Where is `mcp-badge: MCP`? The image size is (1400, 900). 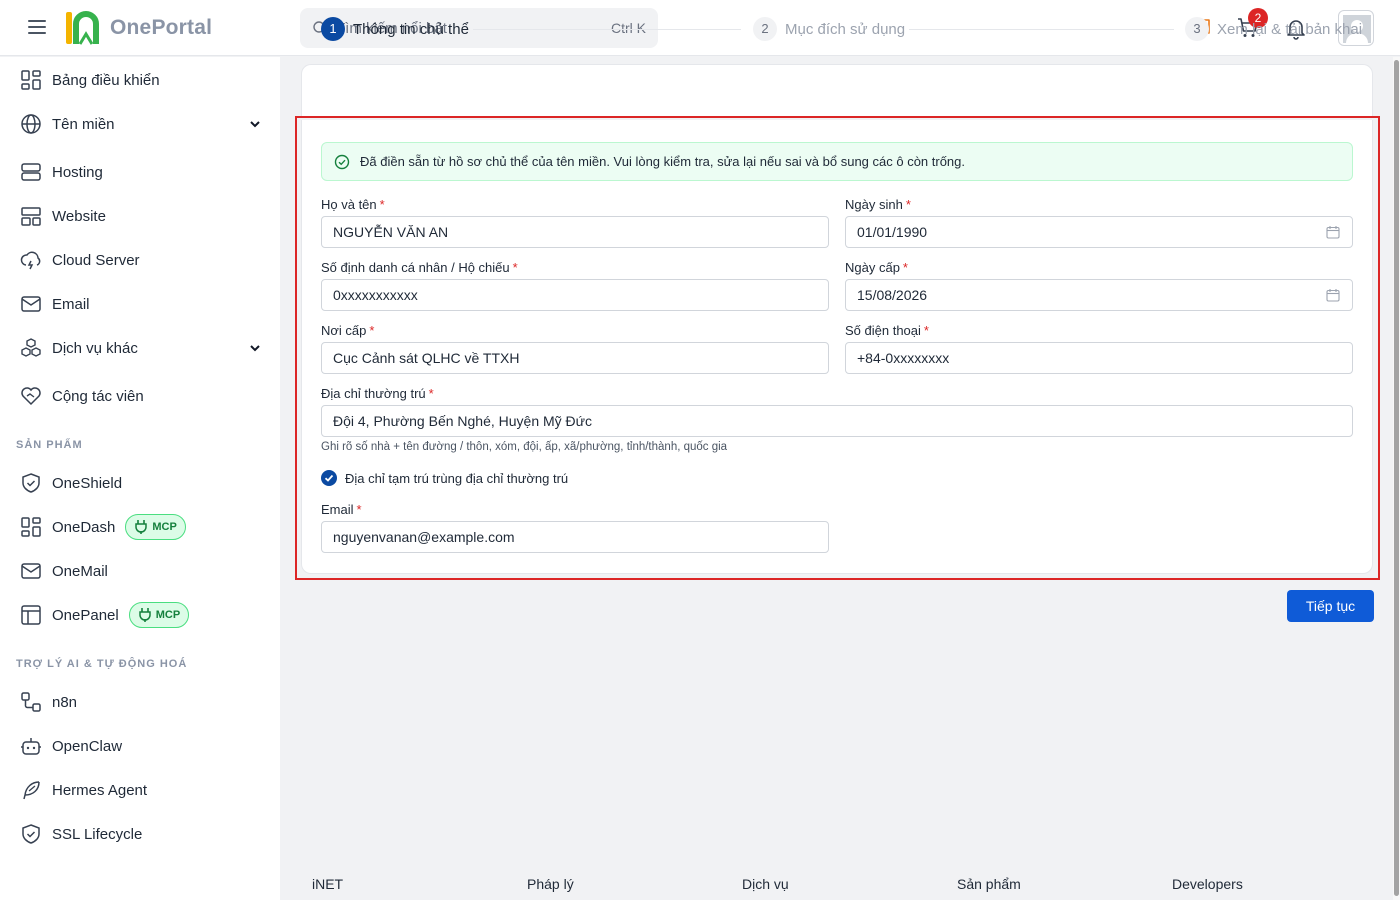
mcp-badge: MCP is located at coordinates (159, 615).